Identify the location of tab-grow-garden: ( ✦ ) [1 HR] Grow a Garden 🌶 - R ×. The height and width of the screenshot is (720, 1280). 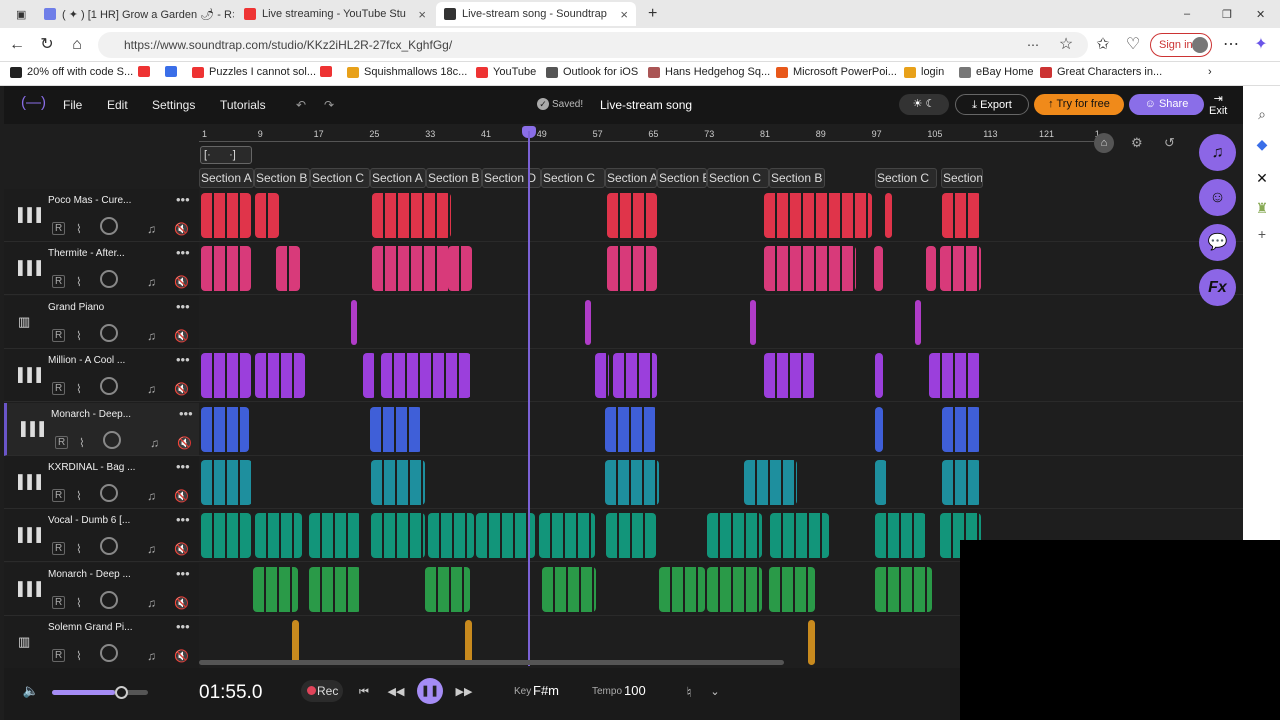
(135, 14).